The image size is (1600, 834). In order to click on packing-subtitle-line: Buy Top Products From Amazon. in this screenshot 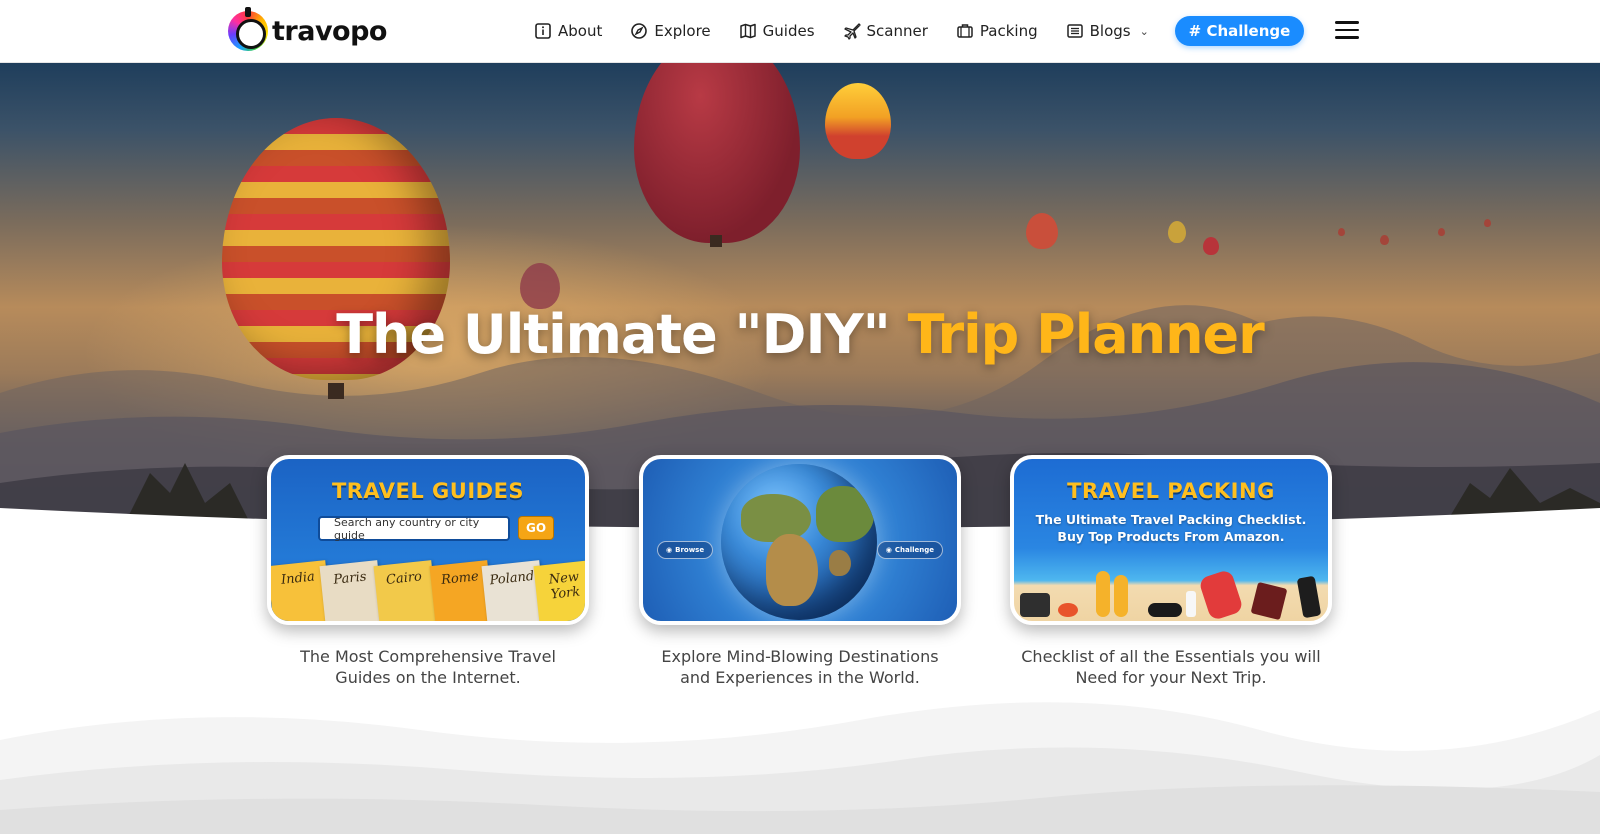, I will do `click(1171, 536)`.